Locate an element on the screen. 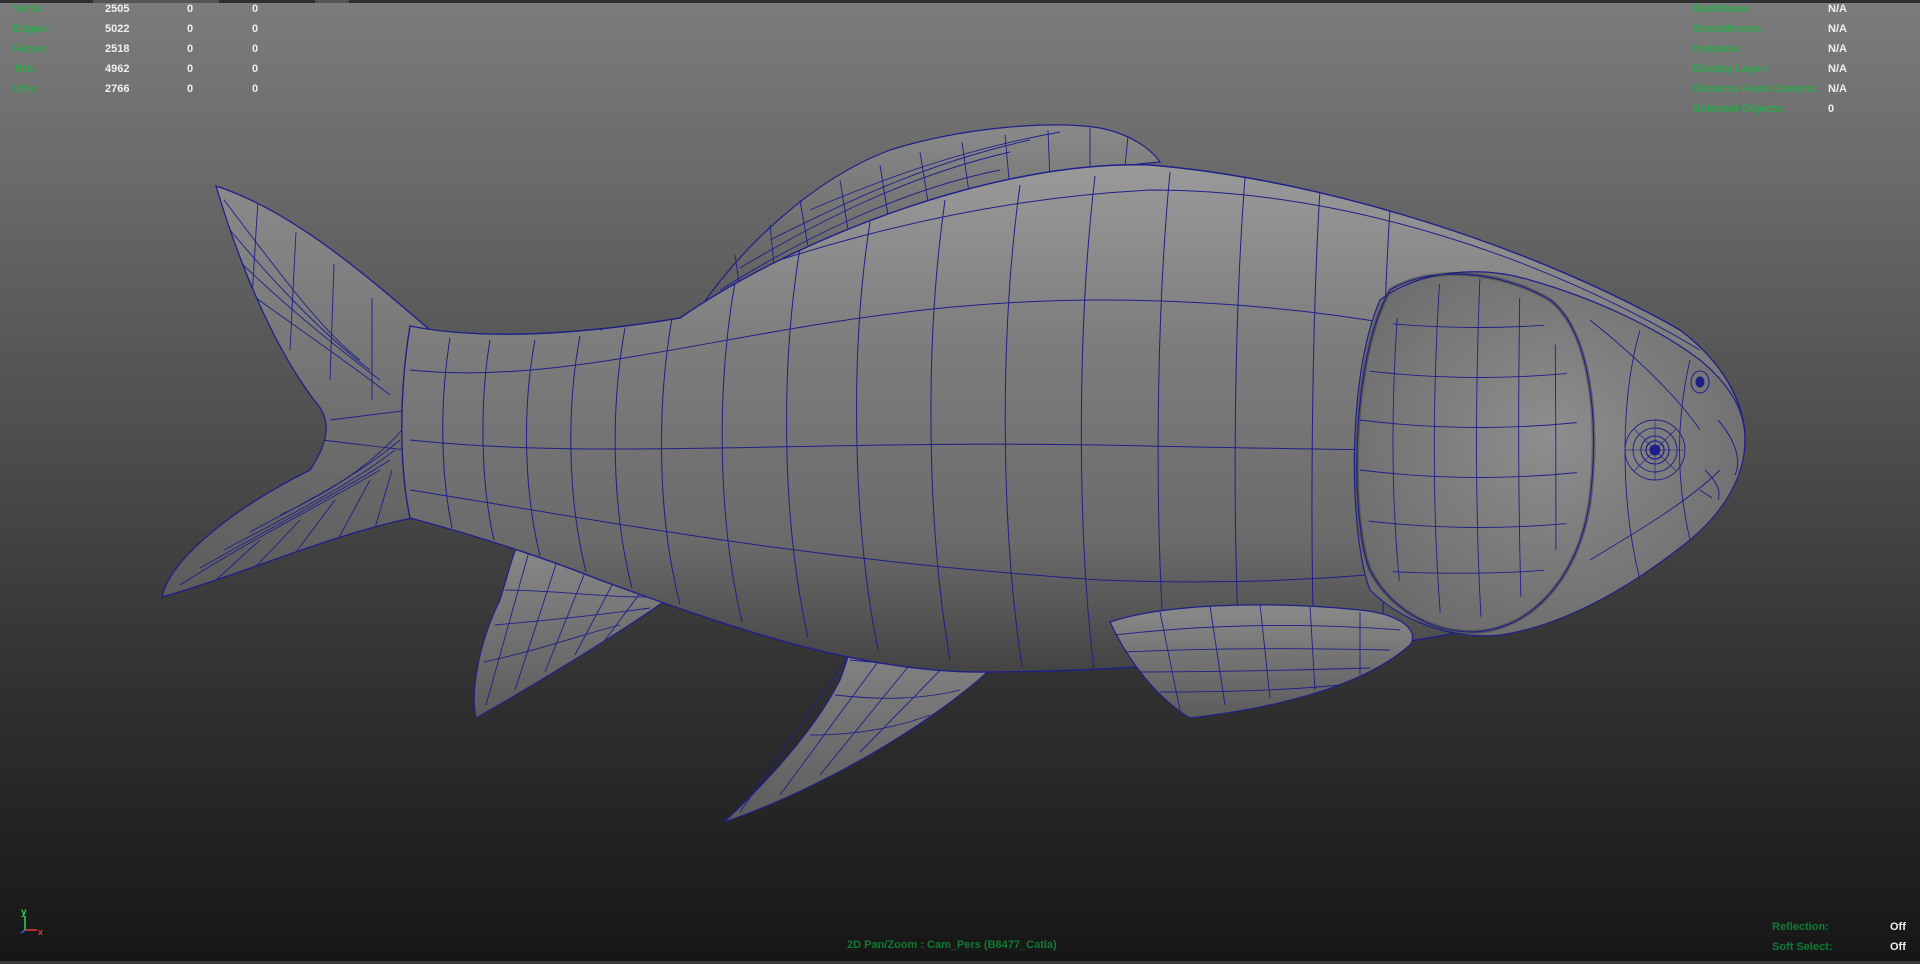 This screenshot has width=1920, height=964. pectoral-fin is located at coordinates (1261, 661).